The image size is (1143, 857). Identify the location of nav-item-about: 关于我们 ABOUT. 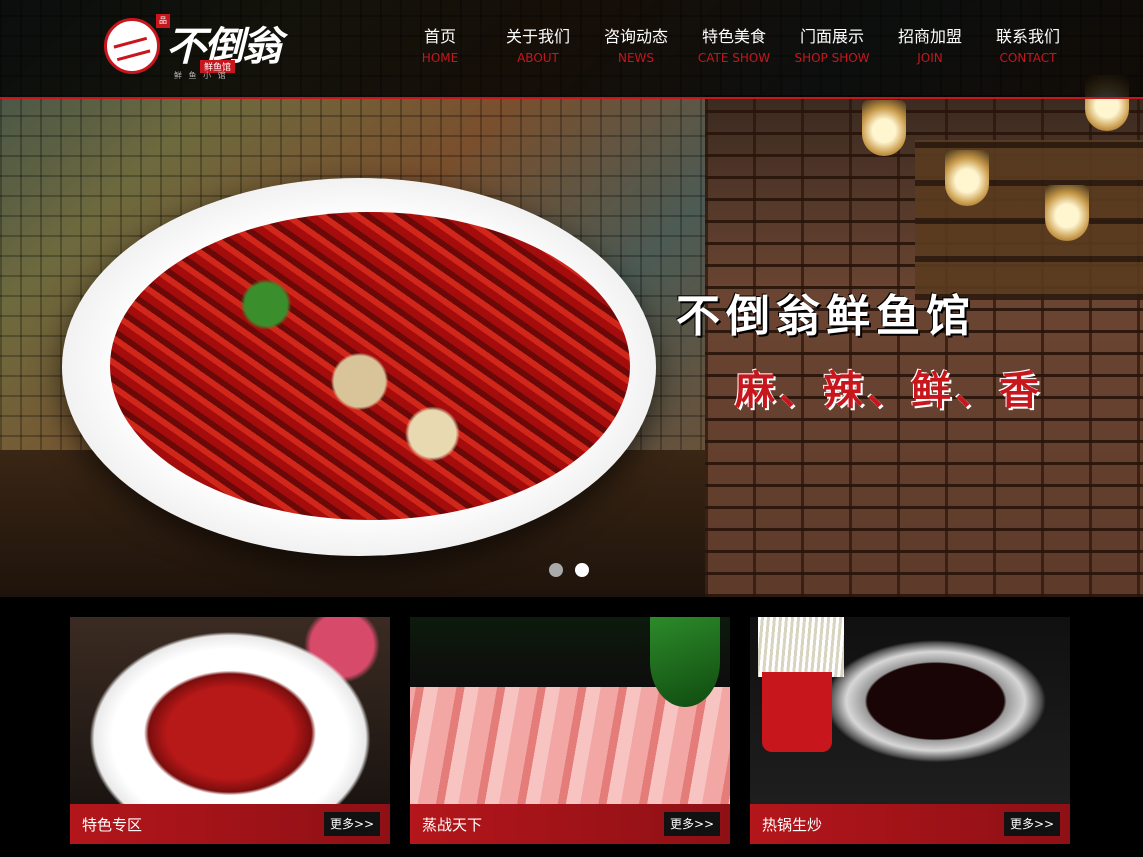
(538, 47).